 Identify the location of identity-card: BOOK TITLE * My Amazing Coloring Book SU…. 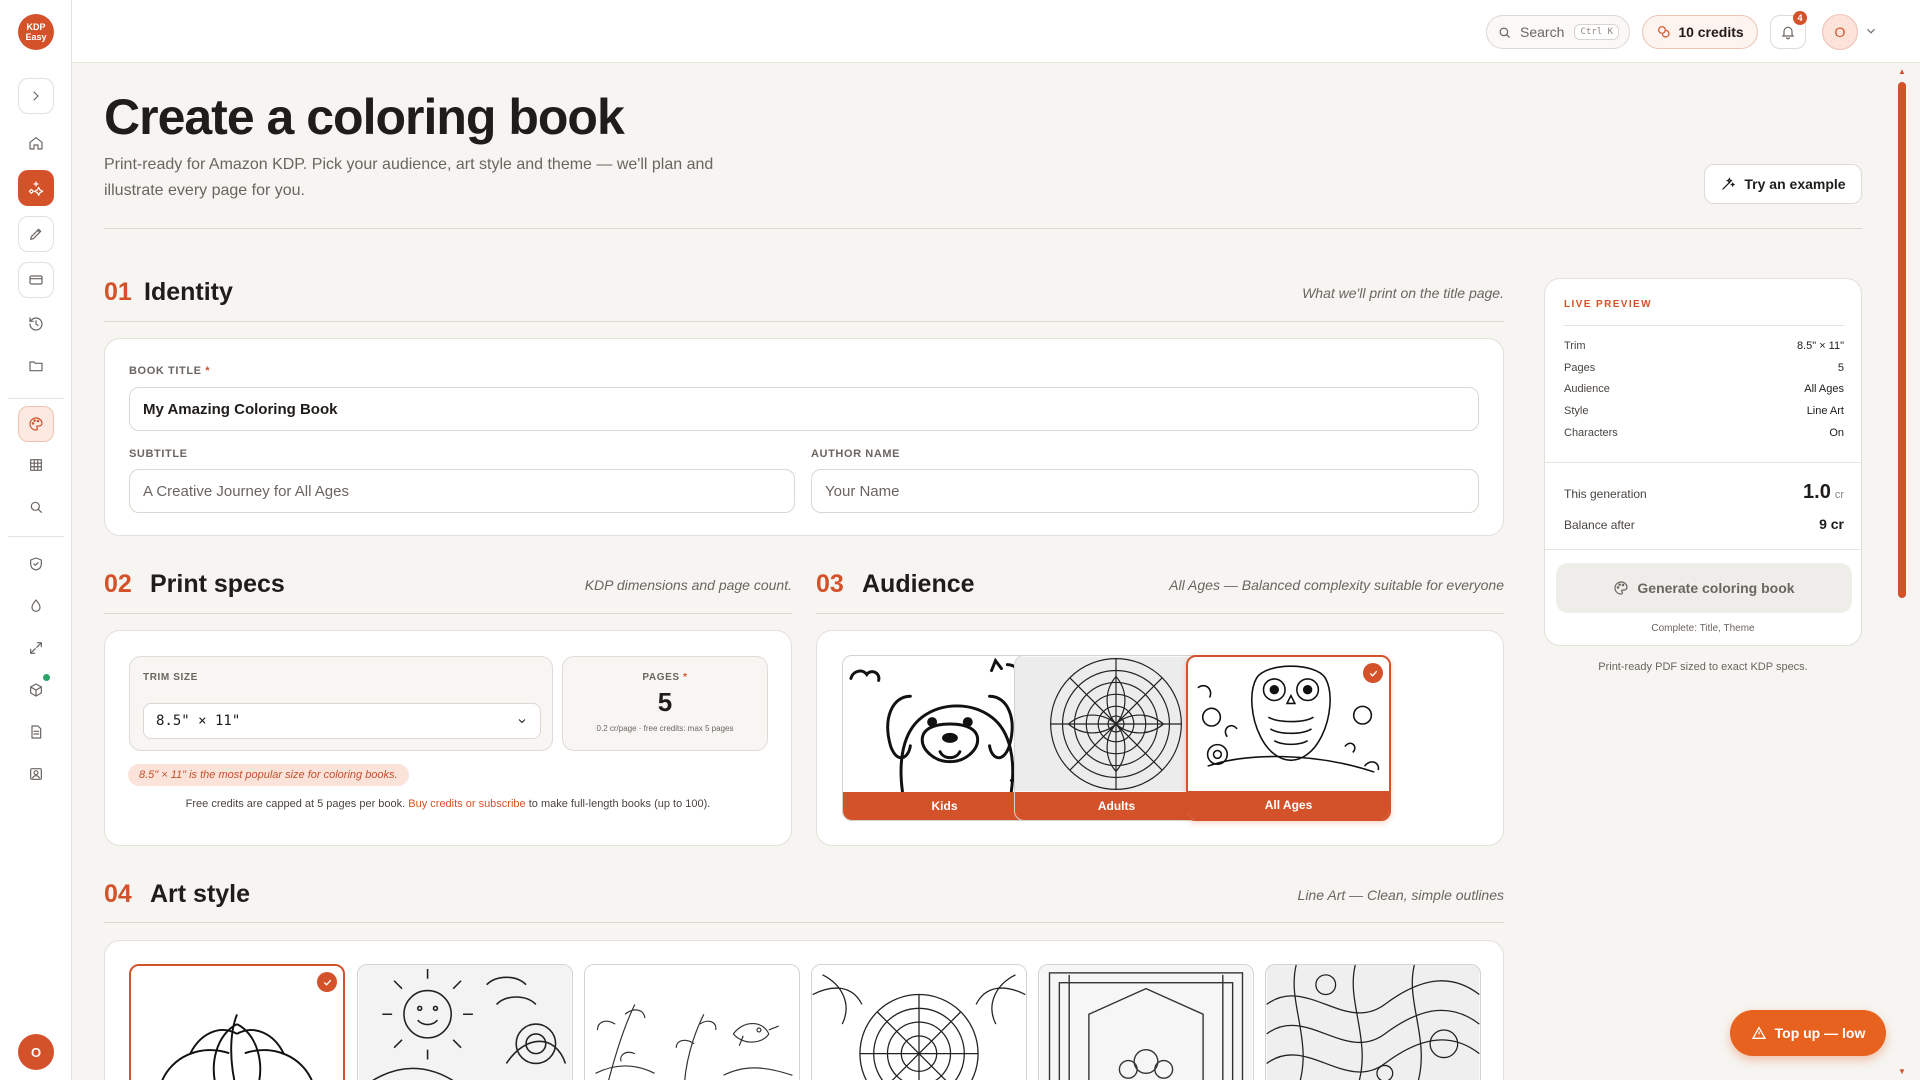
(804, 437).